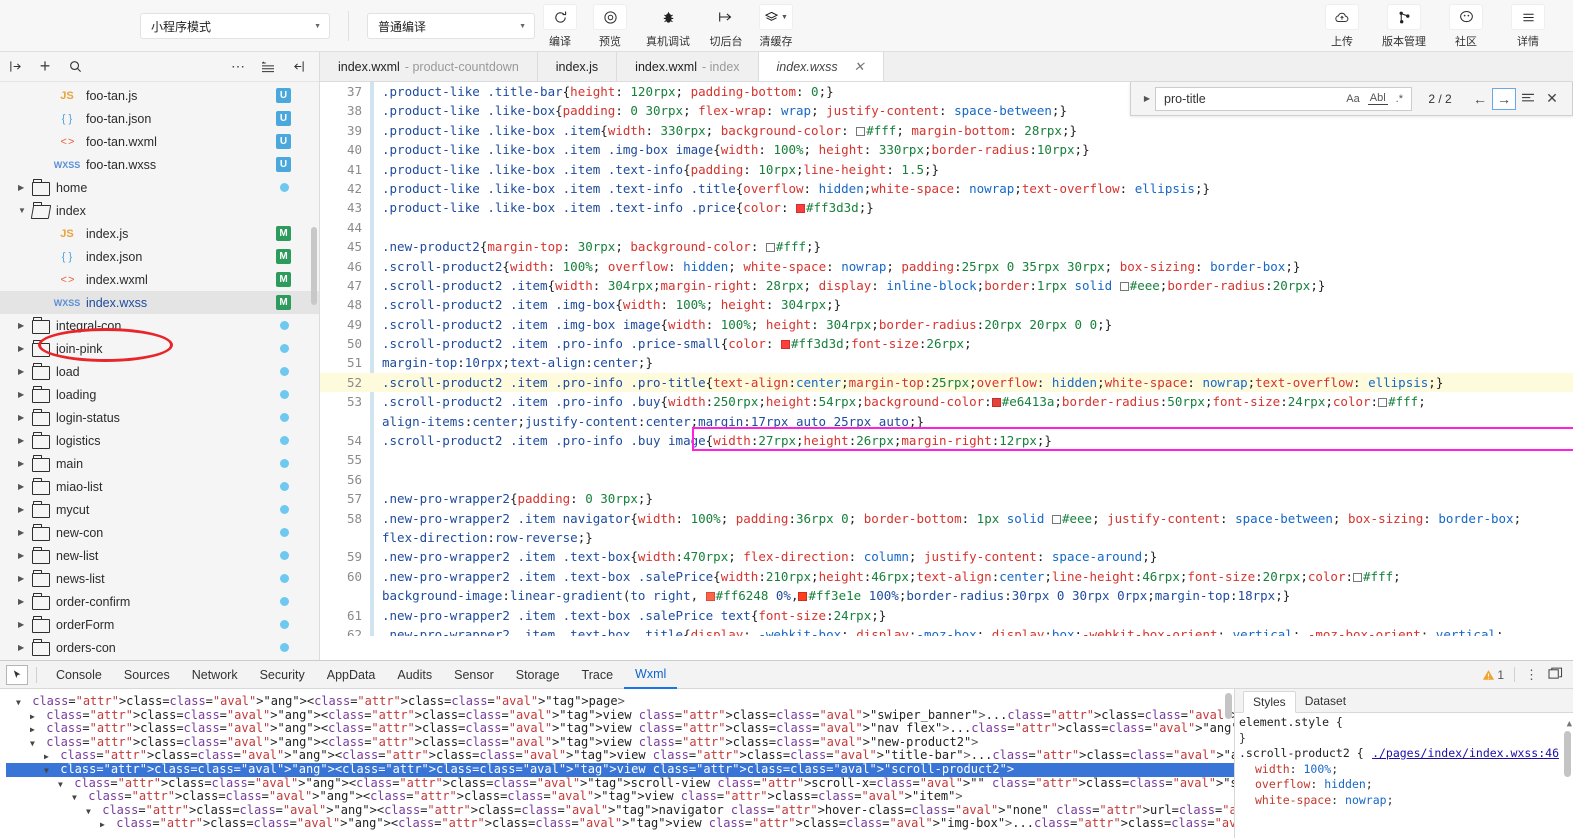 The width and height of the screenshot is (1573, 838). What do you see at coordinates (298, 67) in the screenshot?
I see `hide-sidebar-icon` at bounding box center [298, 67].